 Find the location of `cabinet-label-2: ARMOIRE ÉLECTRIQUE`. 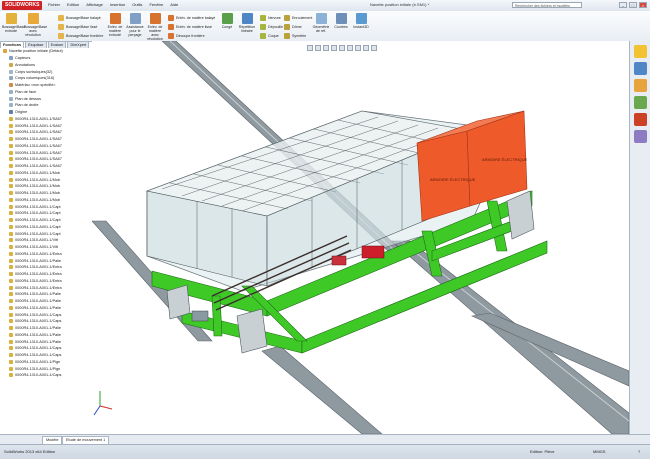

cabinet-label-2: ARMOIRE ÉLECTRIQUE is located at coordinates (505, 159).